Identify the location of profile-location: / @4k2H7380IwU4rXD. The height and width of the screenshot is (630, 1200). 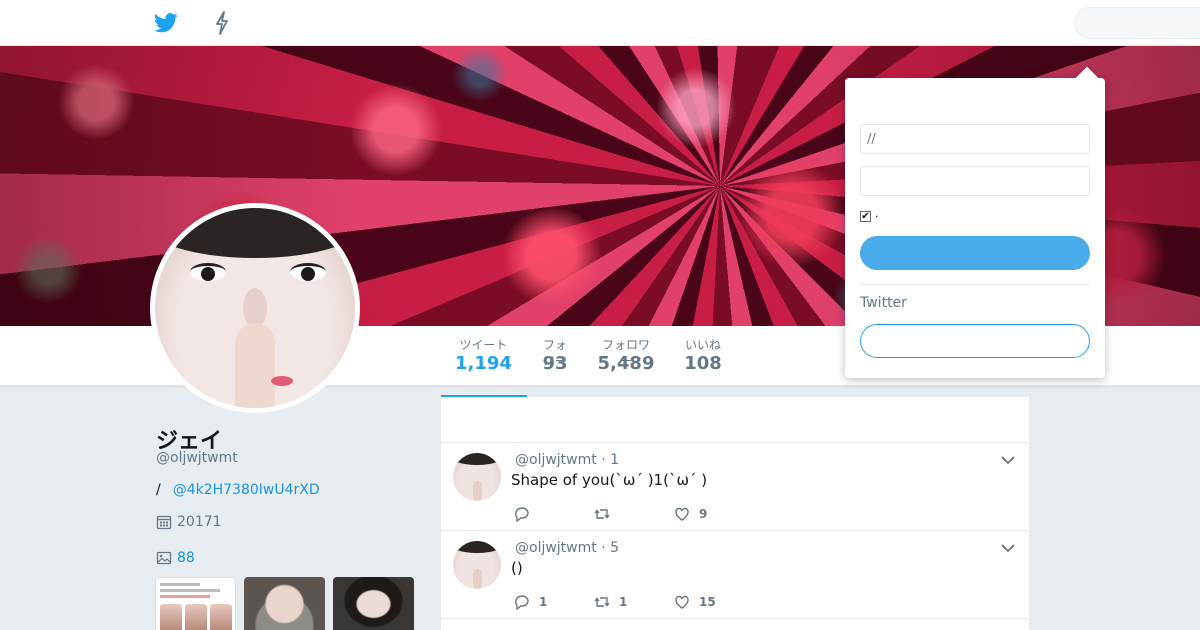
(238, 490).